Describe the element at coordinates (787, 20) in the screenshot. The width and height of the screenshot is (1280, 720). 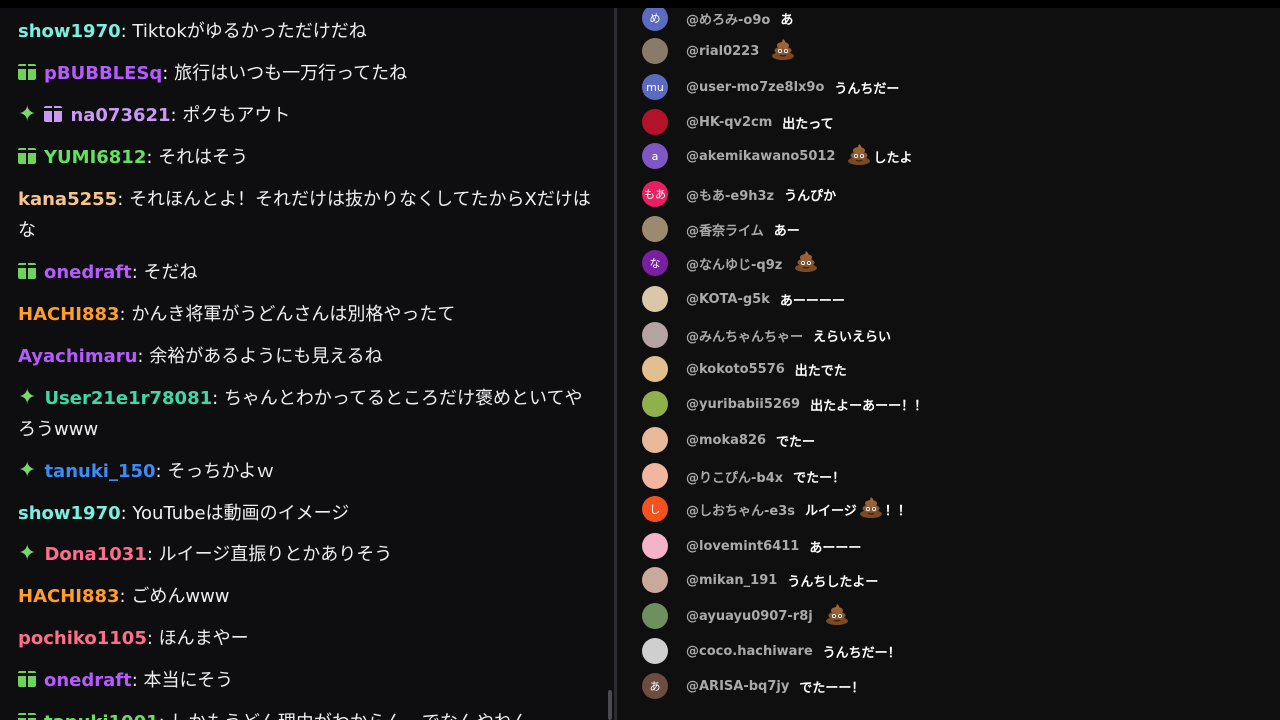
I see `message-text: あ` at that location.